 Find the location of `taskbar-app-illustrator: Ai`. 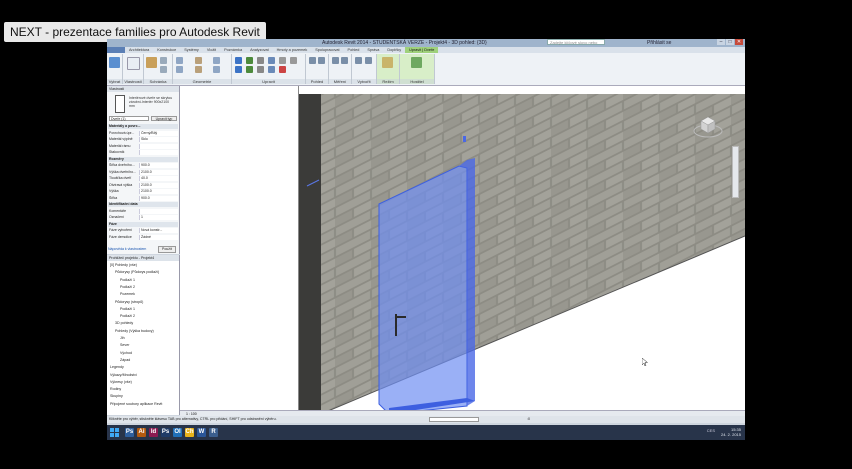

taskbar-app-illustrator: Ai is located at coordinates (141, 432).